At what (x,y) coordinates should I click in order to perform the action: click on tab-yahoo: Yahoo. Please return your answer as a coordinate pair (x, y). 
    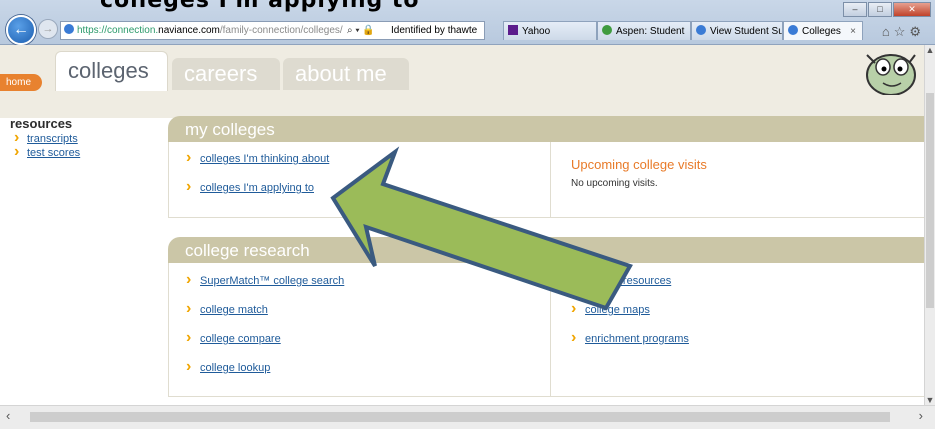
    Looking at the image, I should click on (550, 30).